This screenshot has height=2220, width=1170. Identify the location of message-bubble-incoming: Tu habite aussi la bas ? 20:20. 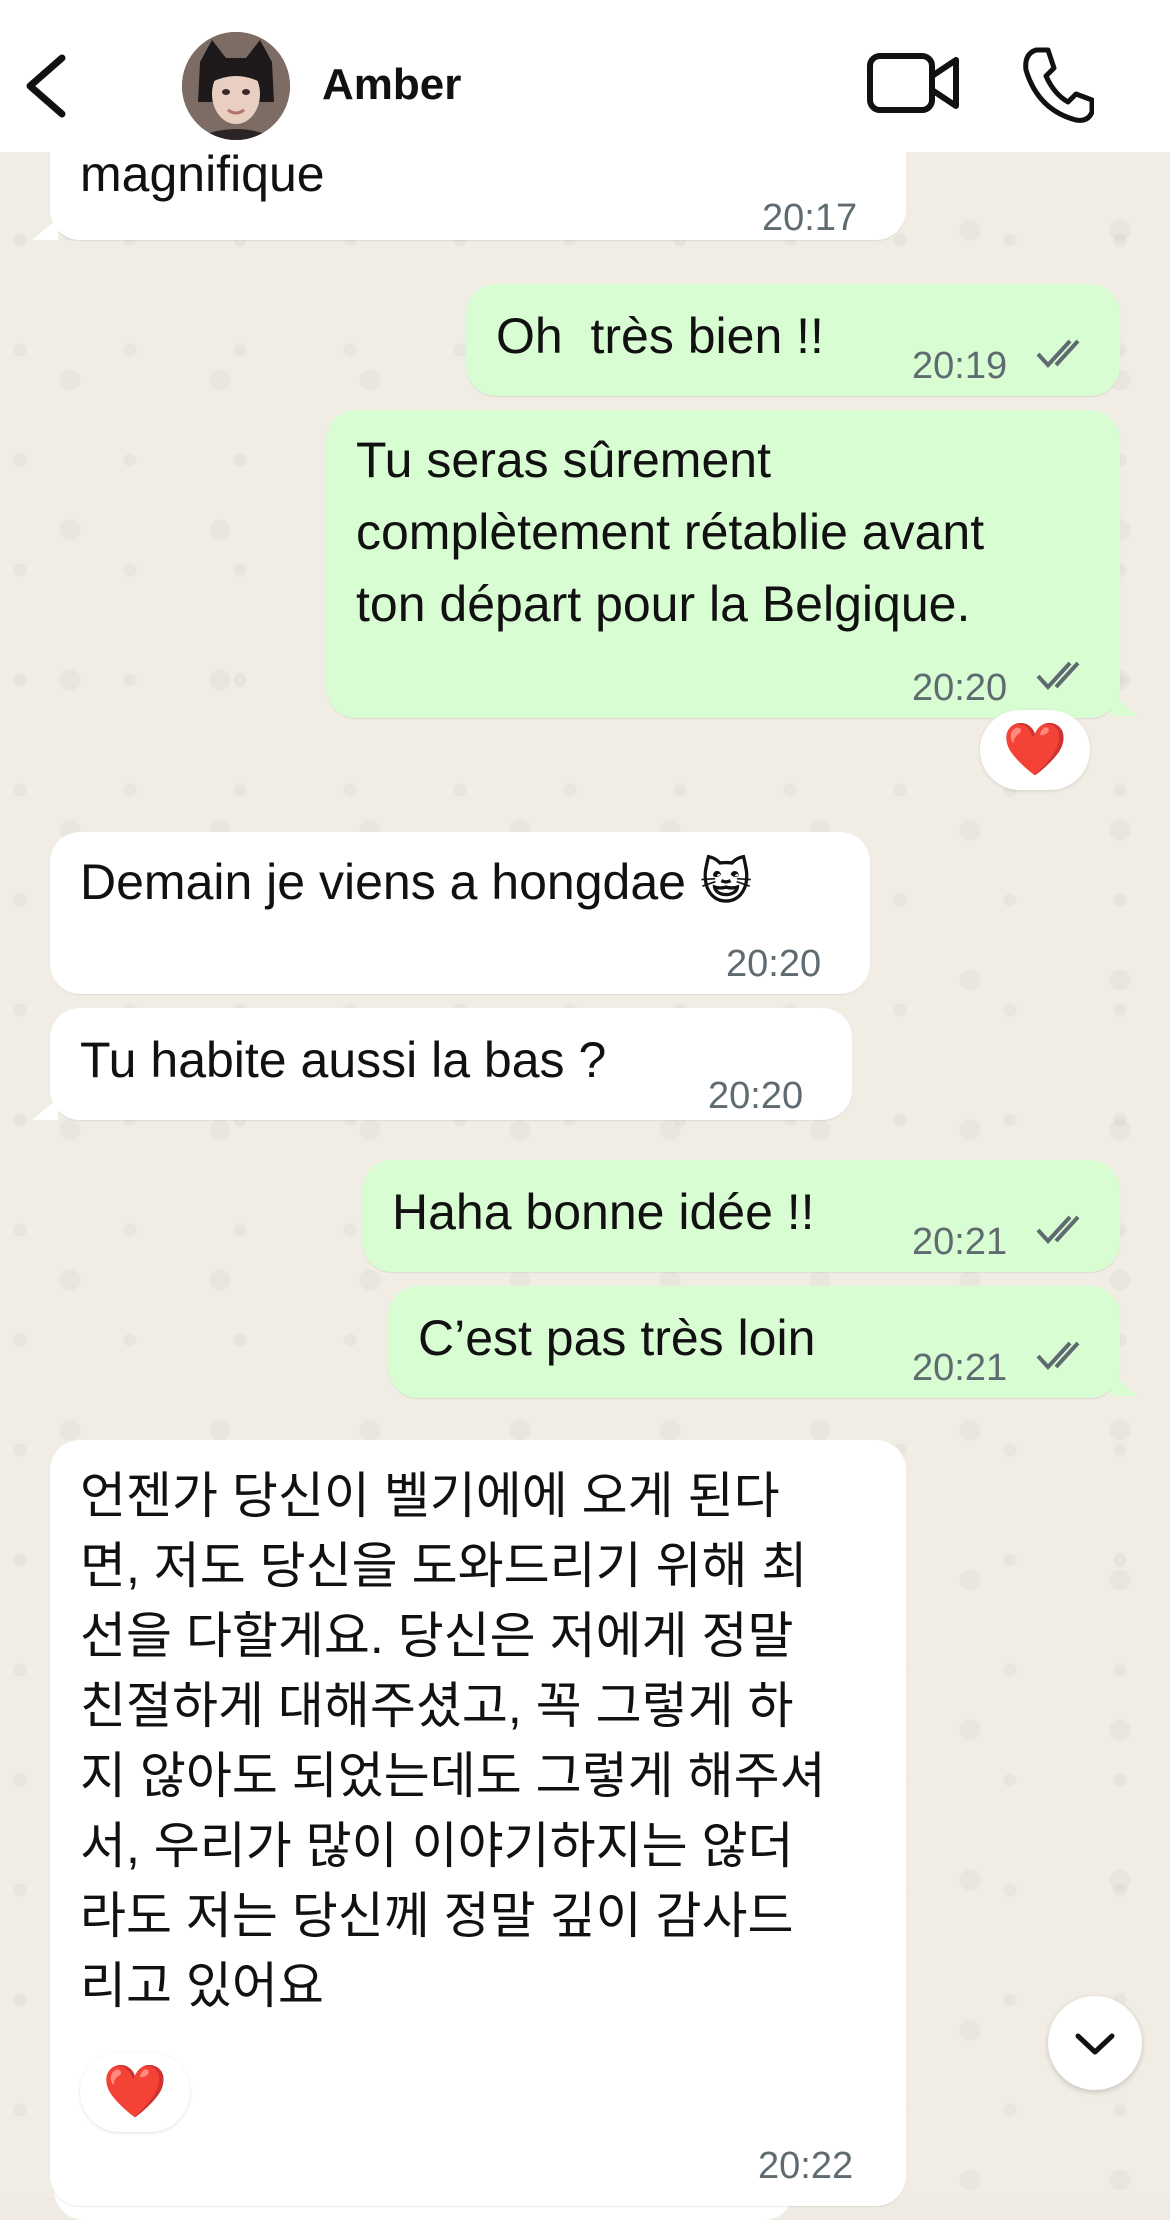
(451, 1064).